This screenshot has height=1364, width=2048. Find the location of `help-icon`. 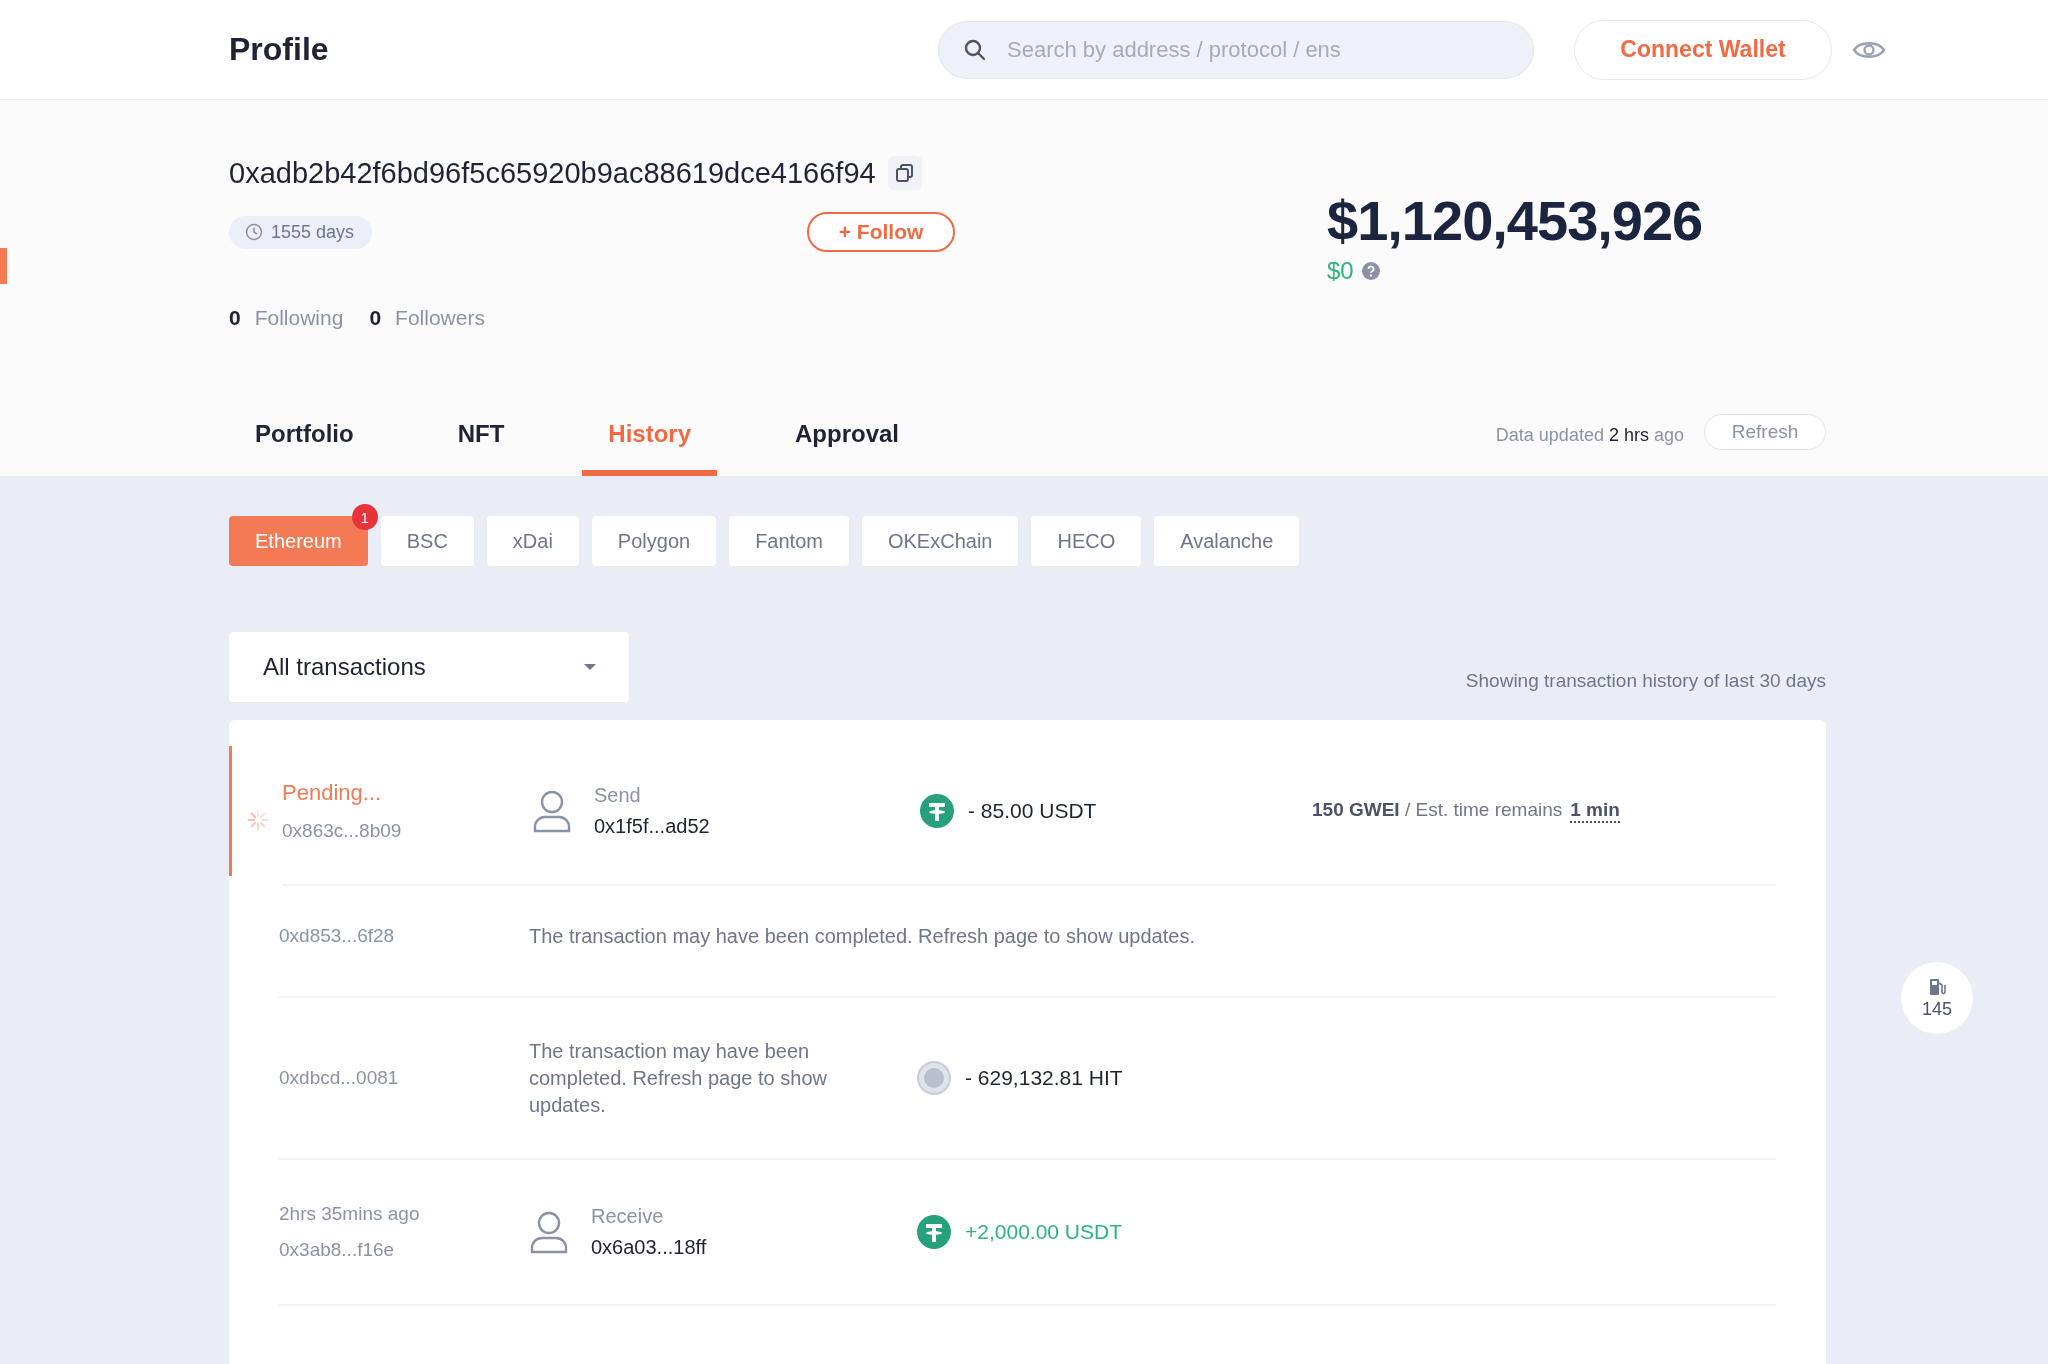

help-icon is located at coordinates (1370, 271).